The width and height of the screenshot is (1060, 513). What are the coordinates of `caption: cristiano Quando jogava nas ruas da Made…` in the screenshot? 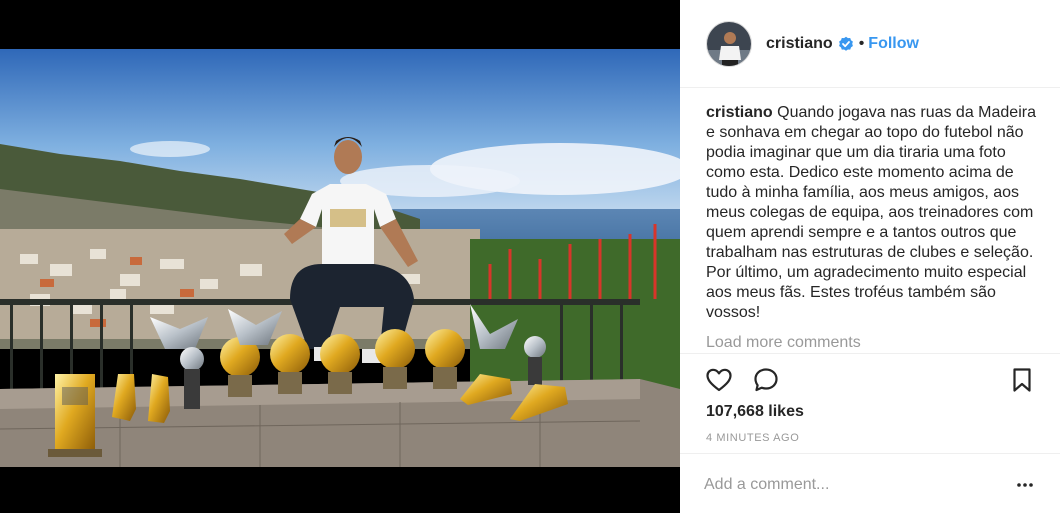 It's located at (871, 213).